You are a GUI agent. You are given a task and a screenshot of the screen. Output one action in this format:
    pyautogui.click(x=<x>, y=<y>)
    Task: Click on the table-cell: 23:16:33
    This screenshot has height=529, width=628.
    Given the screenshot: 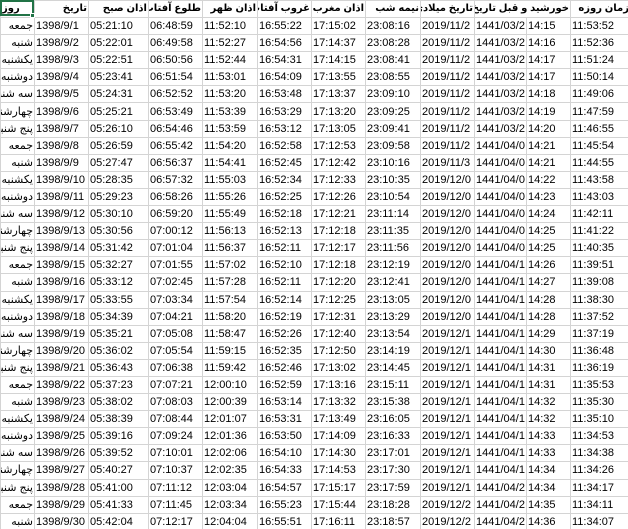 What is the action you would take?
    pyautogui.click(x=393, y=436)
    